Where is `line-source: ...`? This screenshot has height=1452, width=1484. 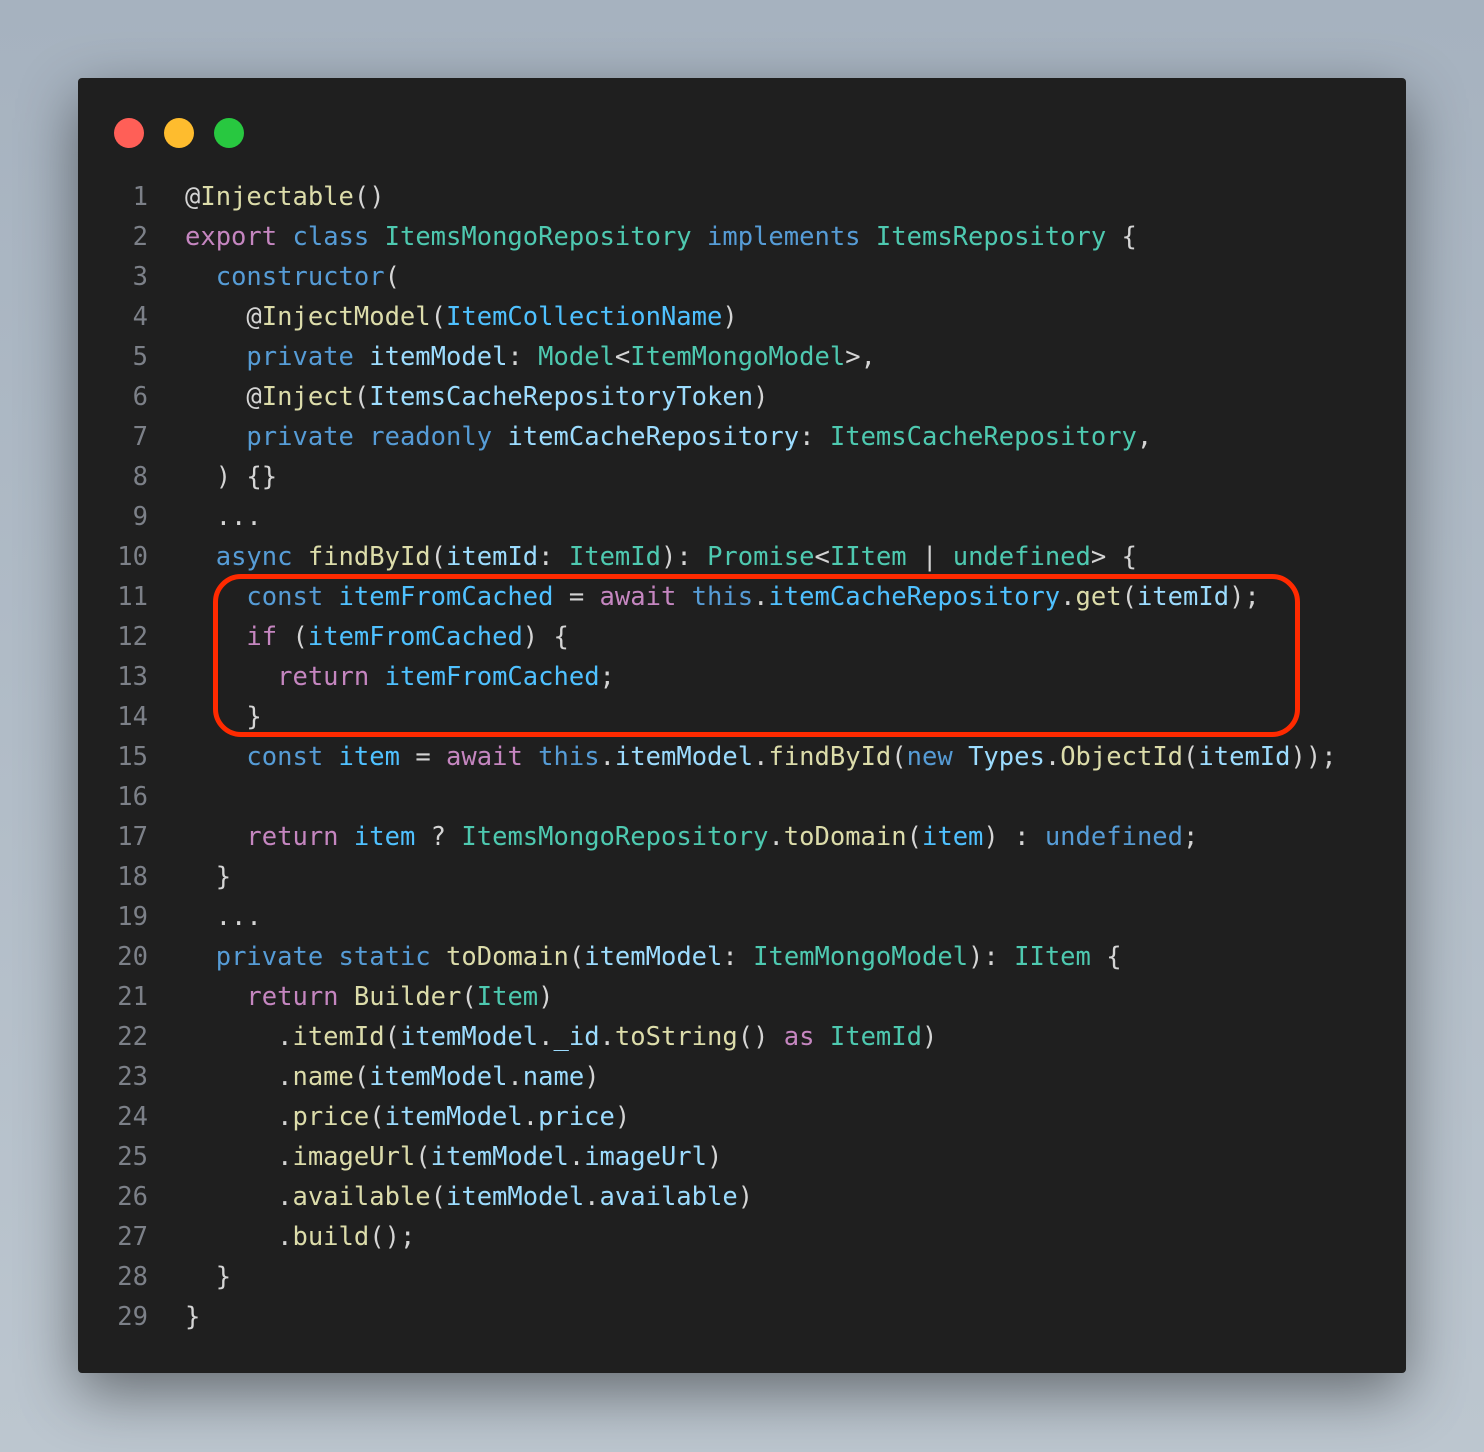
line-source: ... is located at coordinates (223, 917).